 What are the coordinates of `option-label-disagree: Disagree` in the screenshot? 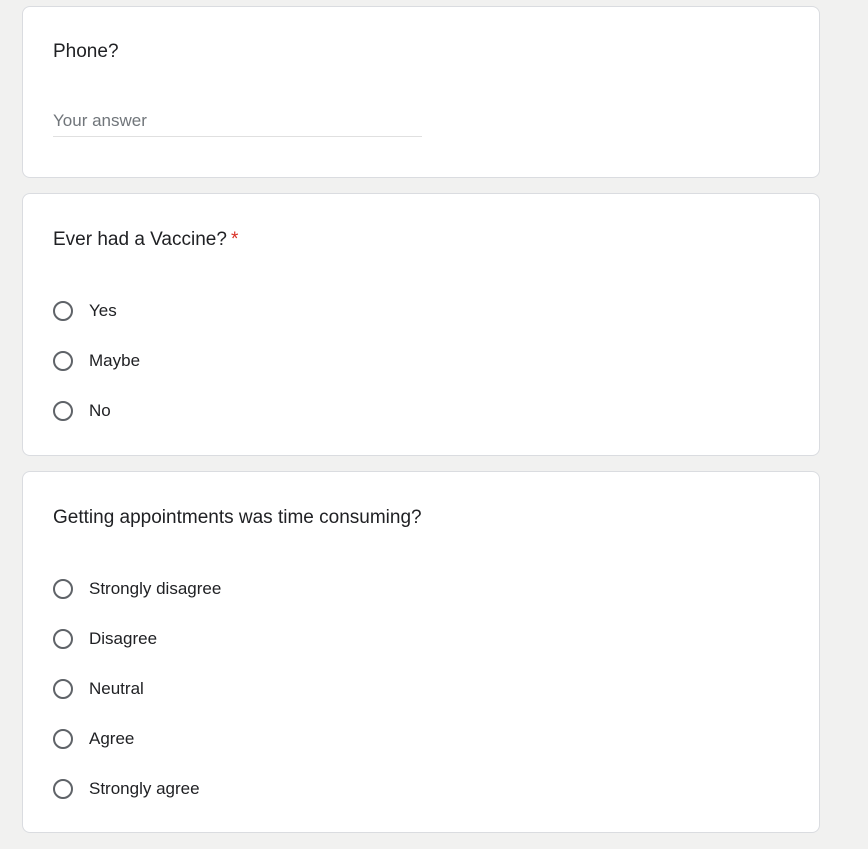 It's located at (123, 638).